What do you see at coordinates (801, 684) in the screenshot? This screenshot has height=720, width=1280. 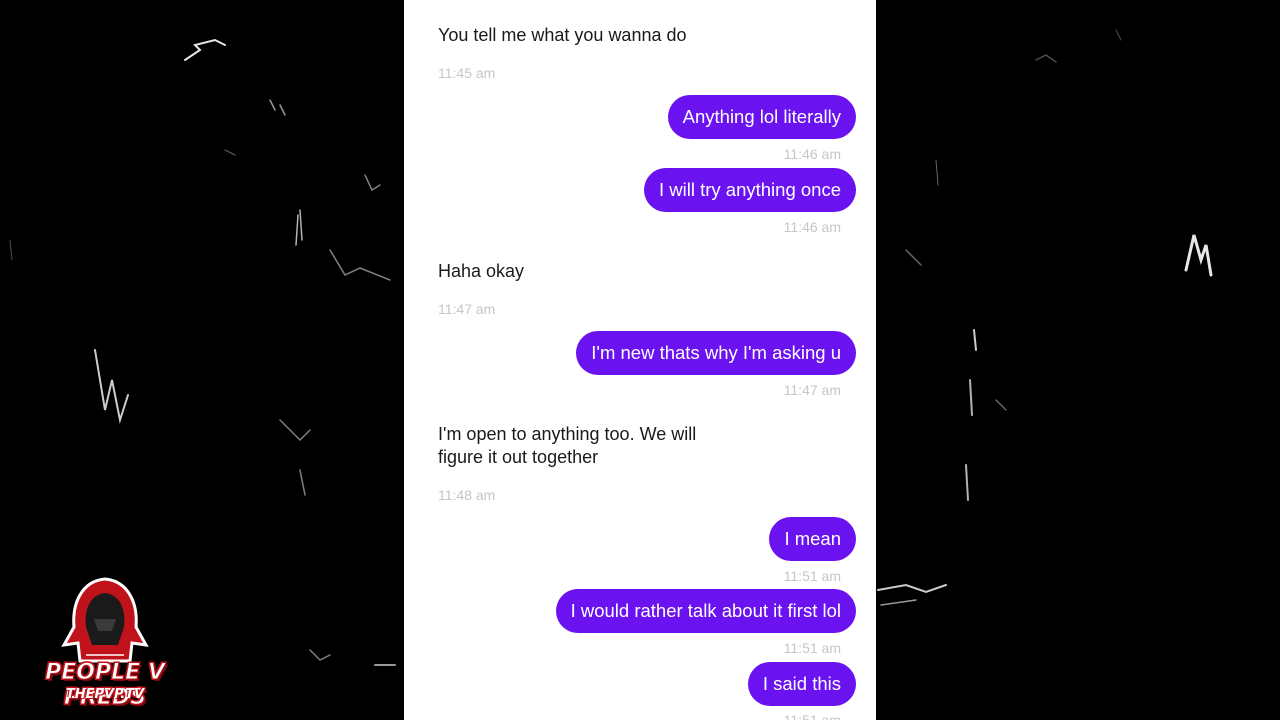 I see `sent-message-bubble: I said this` at bounding box center [801, 684].